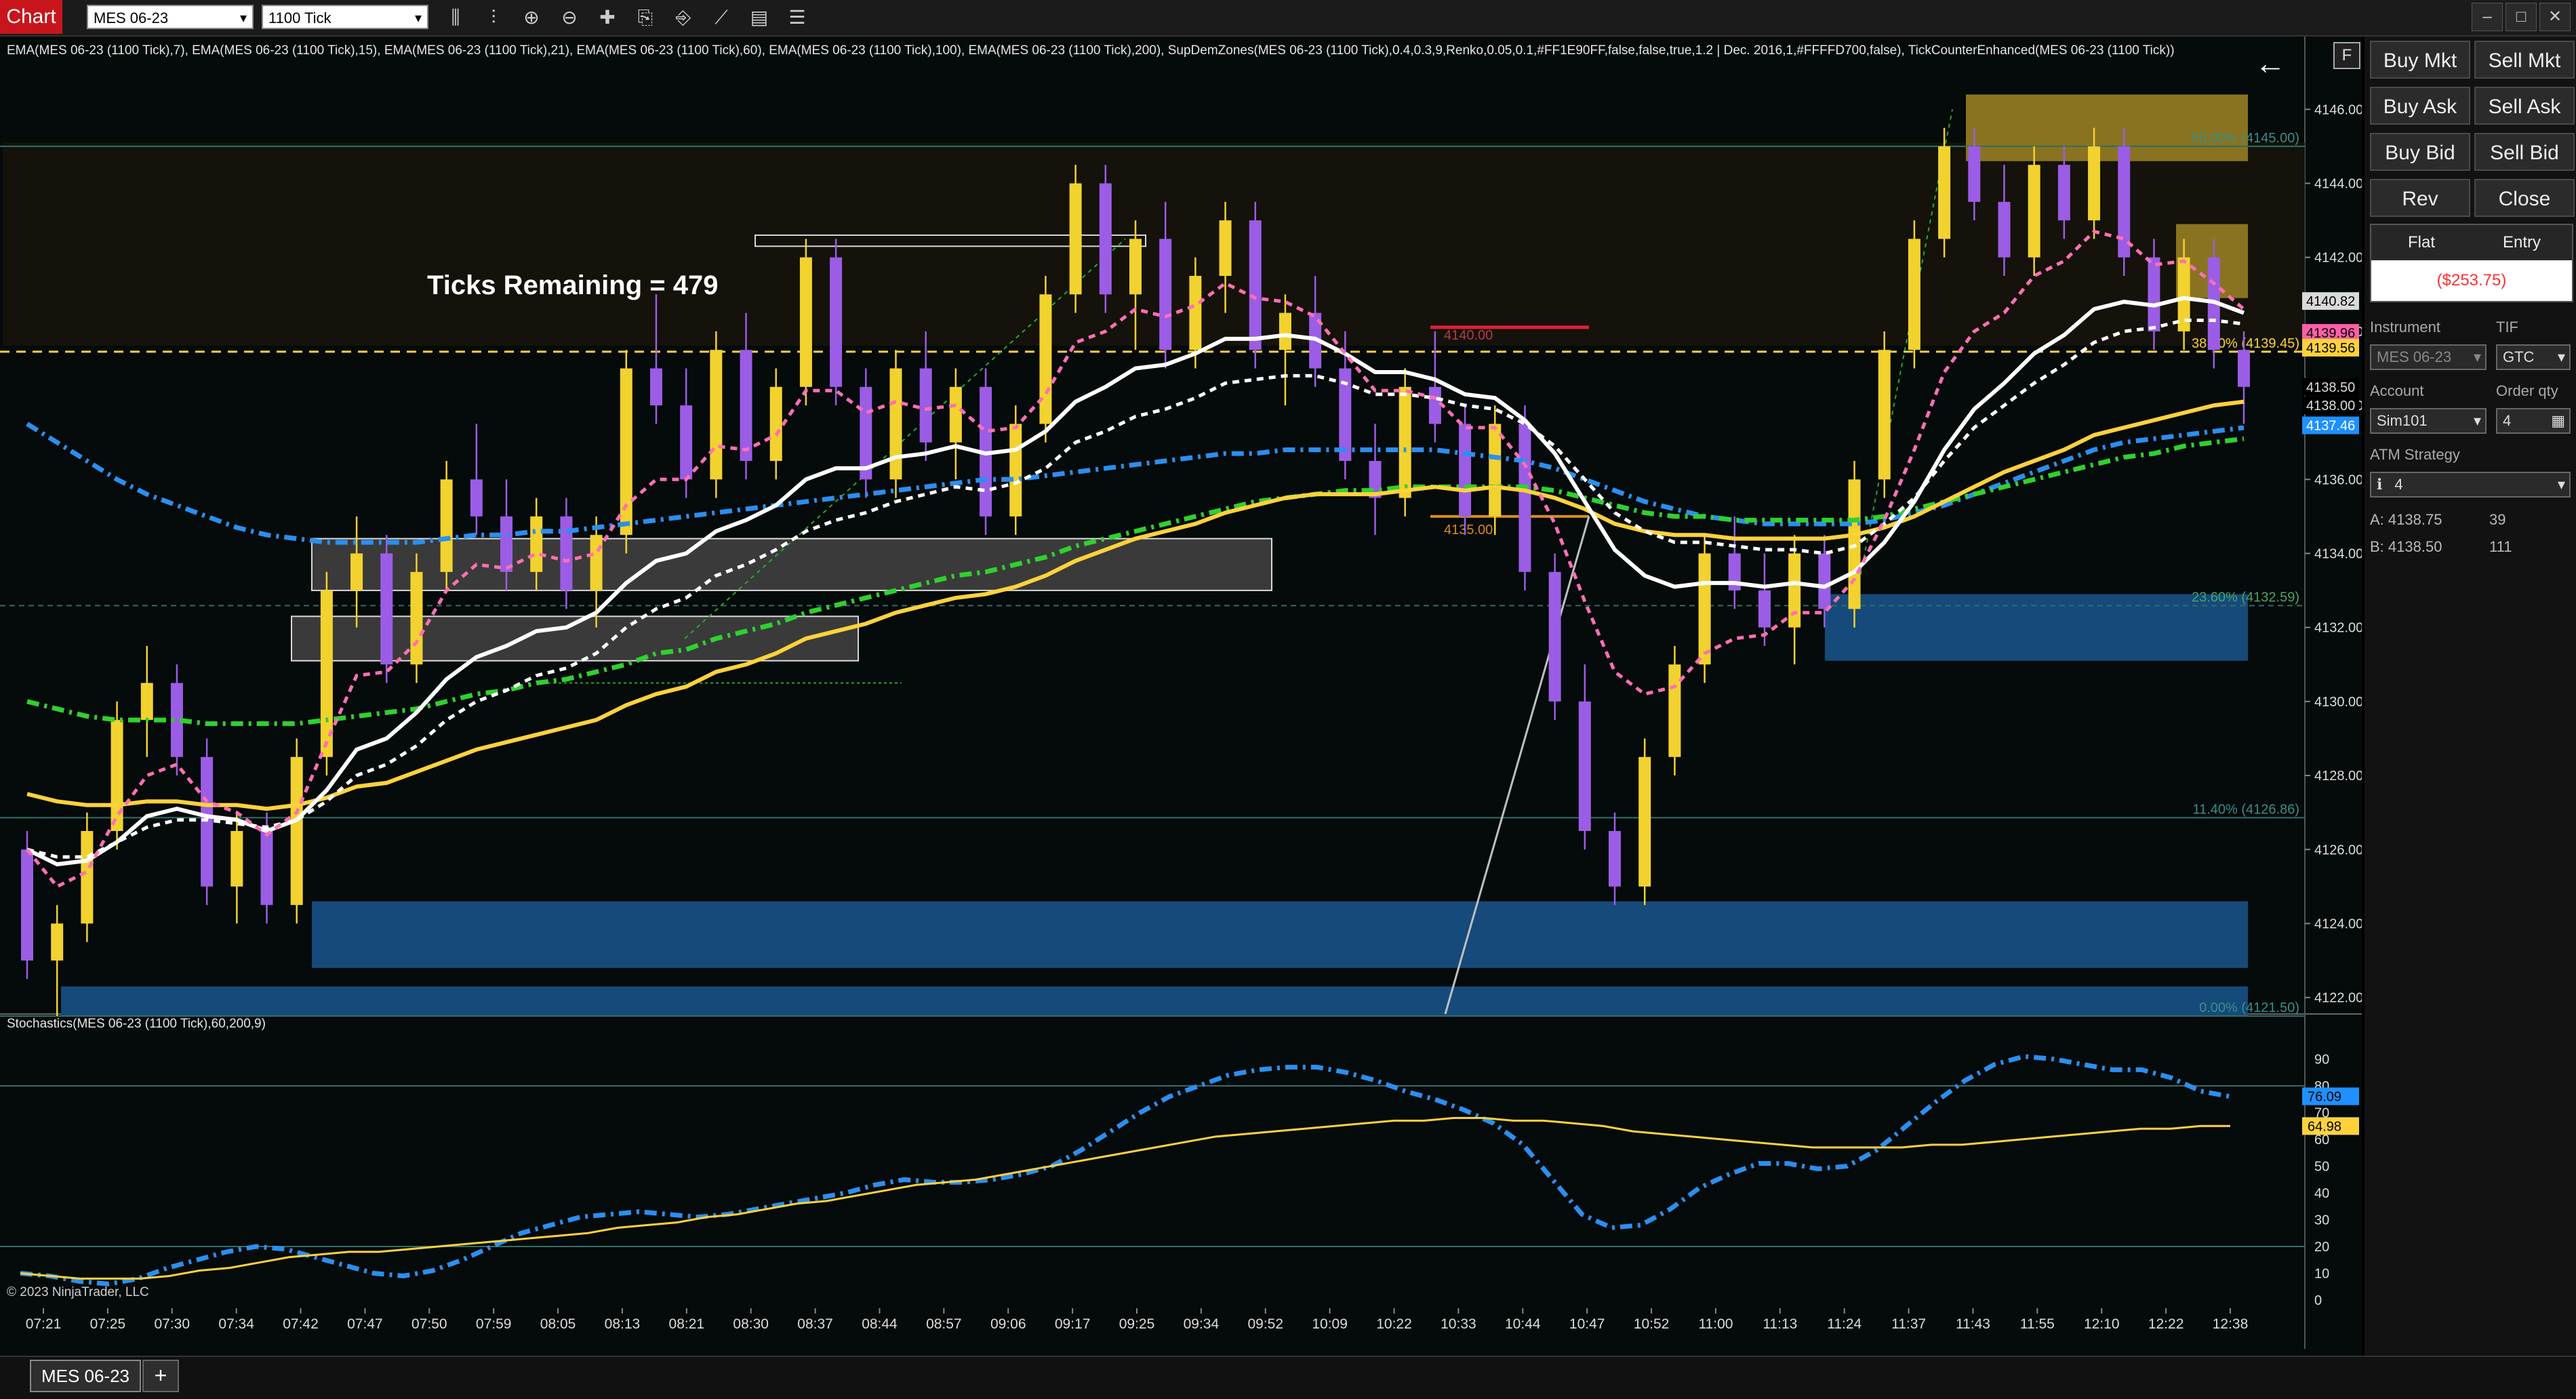 The width and height of the screenshot is (2576, 1399). What do you see at coordinates (2420, 198) in the screenshot?
I see `rev-button: Rev` at bounding box center [2420, 198].